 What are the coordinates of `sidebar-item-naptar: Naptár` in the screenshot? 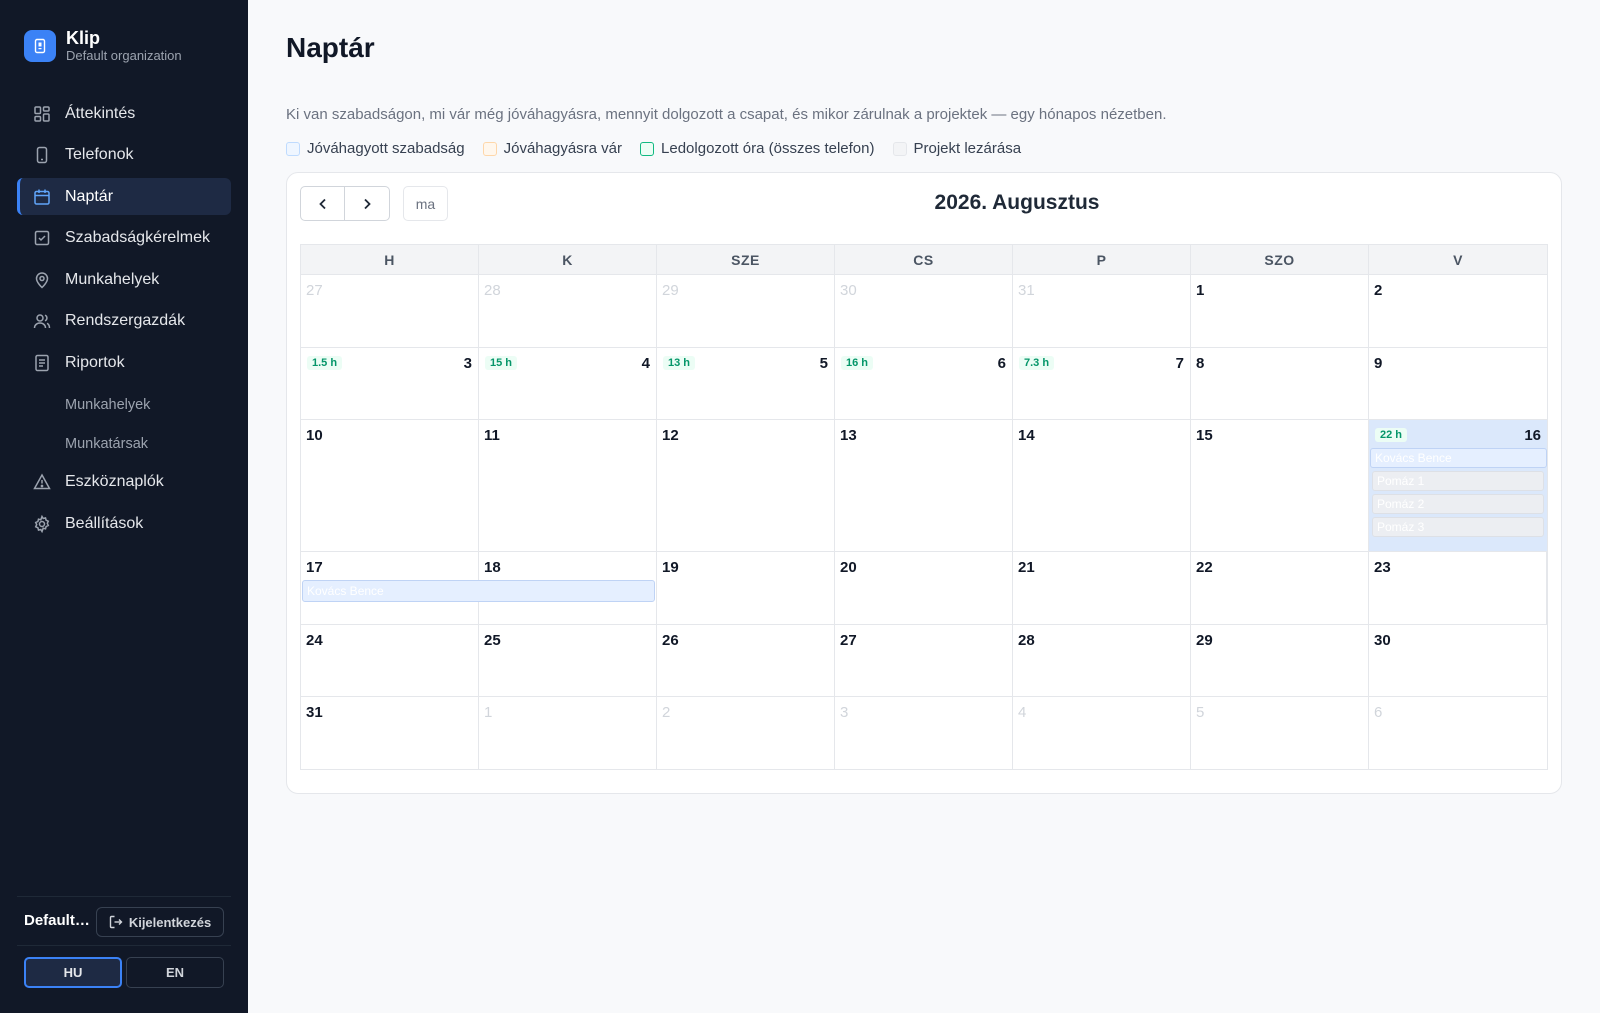 It's located at (124, 196).